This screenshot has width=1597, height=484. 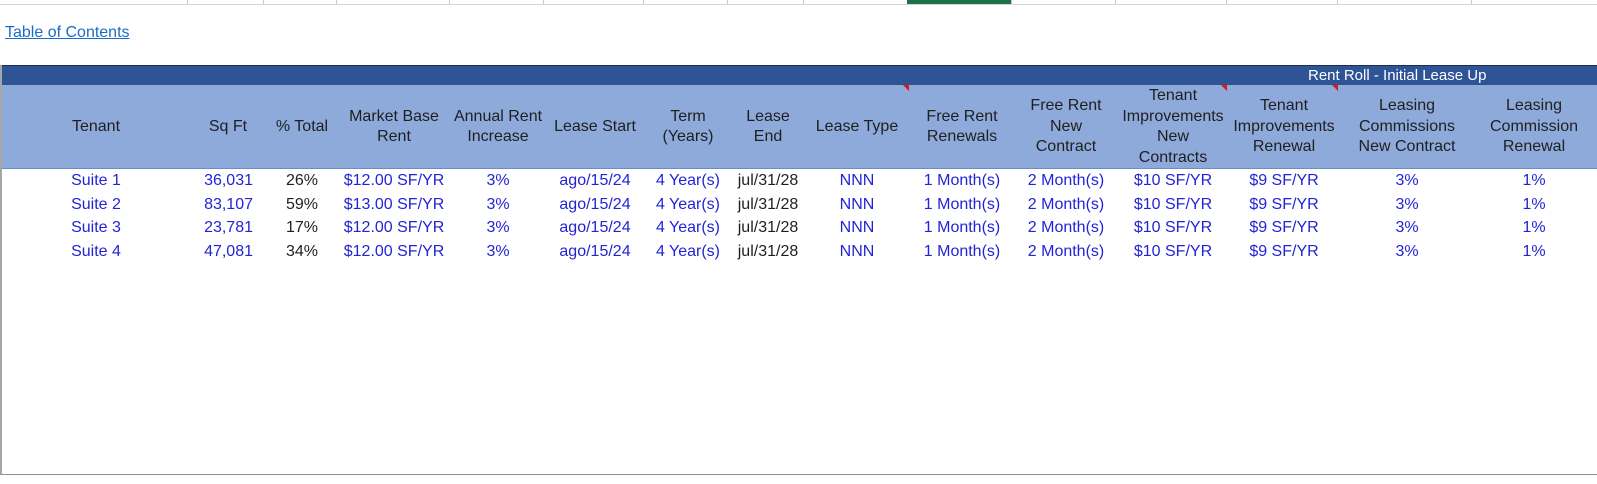 I want to click on cell-pct-total: 59%, so click(x=302, y=204).